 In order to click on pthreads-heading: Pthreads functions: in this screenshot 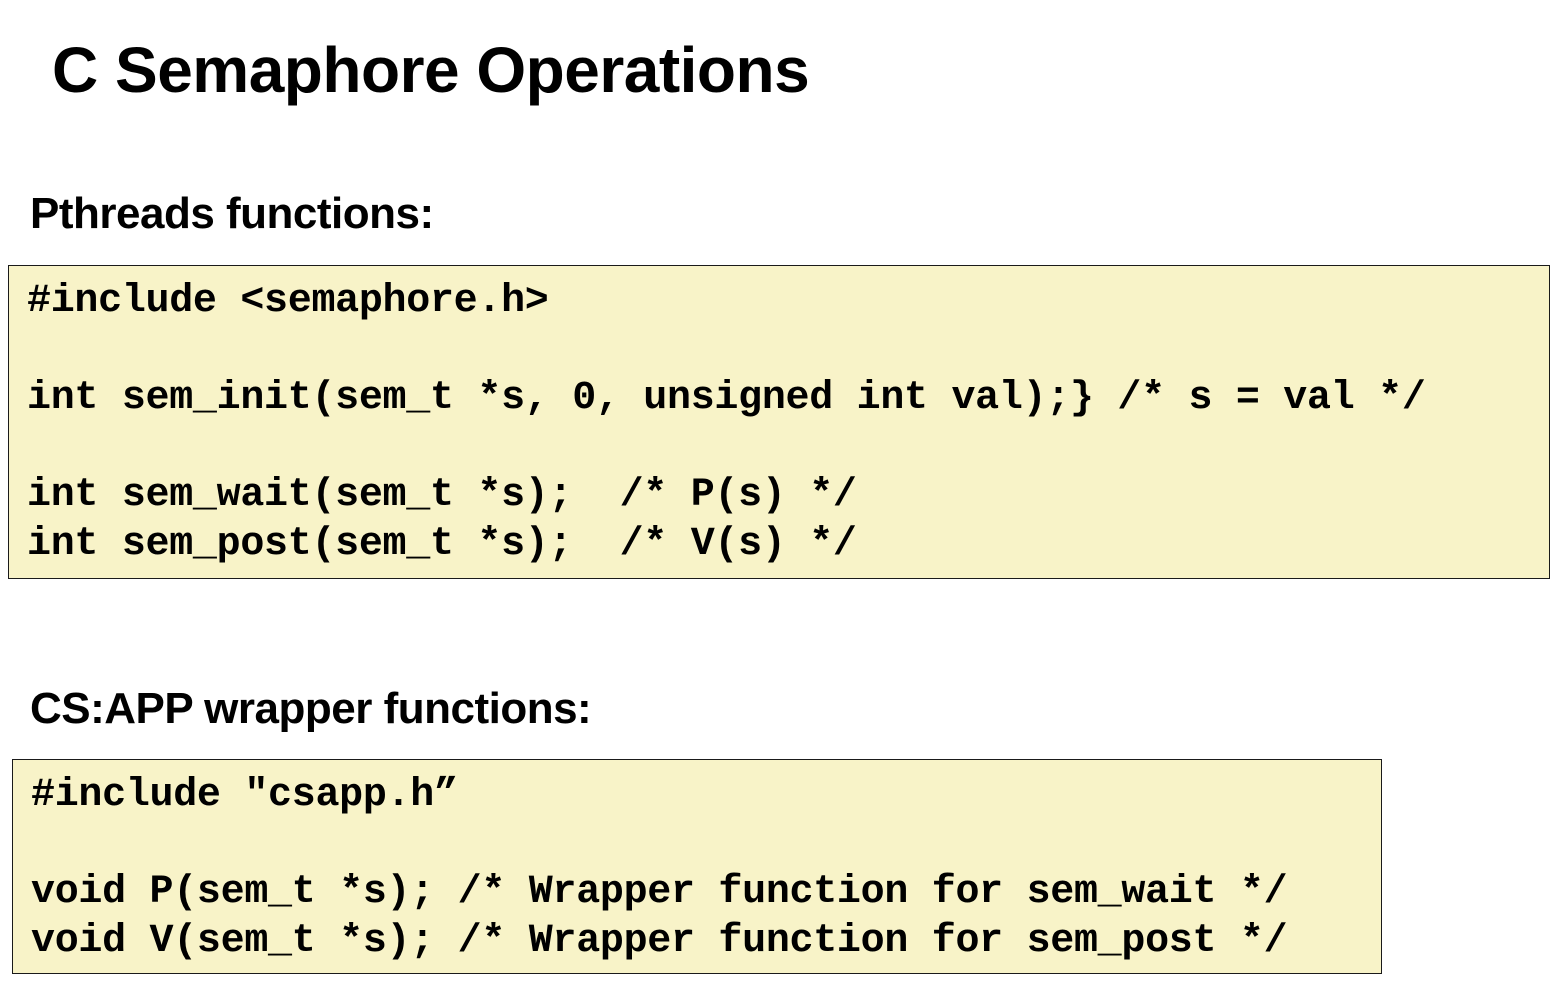, I will do `click(232, 213)`.